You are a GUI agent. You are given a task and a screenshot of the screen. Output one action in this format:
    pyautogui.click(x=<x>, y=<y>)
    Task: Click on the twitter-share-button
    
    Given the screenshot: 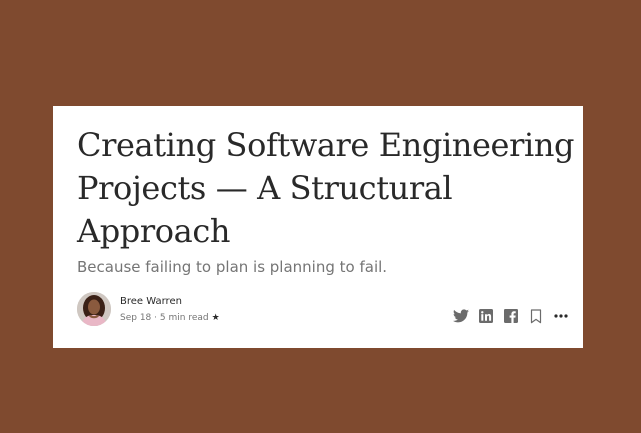 What is the action you would take?
    pyautogui.click(x=461, y=316)
    